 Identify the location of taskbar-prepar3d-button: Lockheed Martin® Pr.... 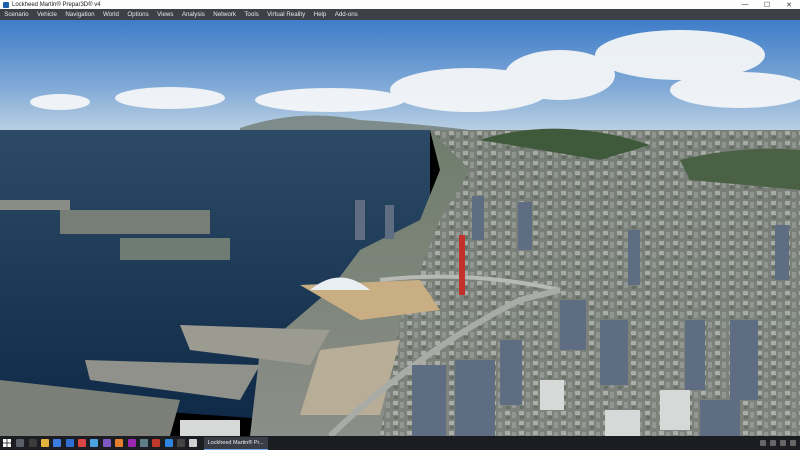
(235, 443).